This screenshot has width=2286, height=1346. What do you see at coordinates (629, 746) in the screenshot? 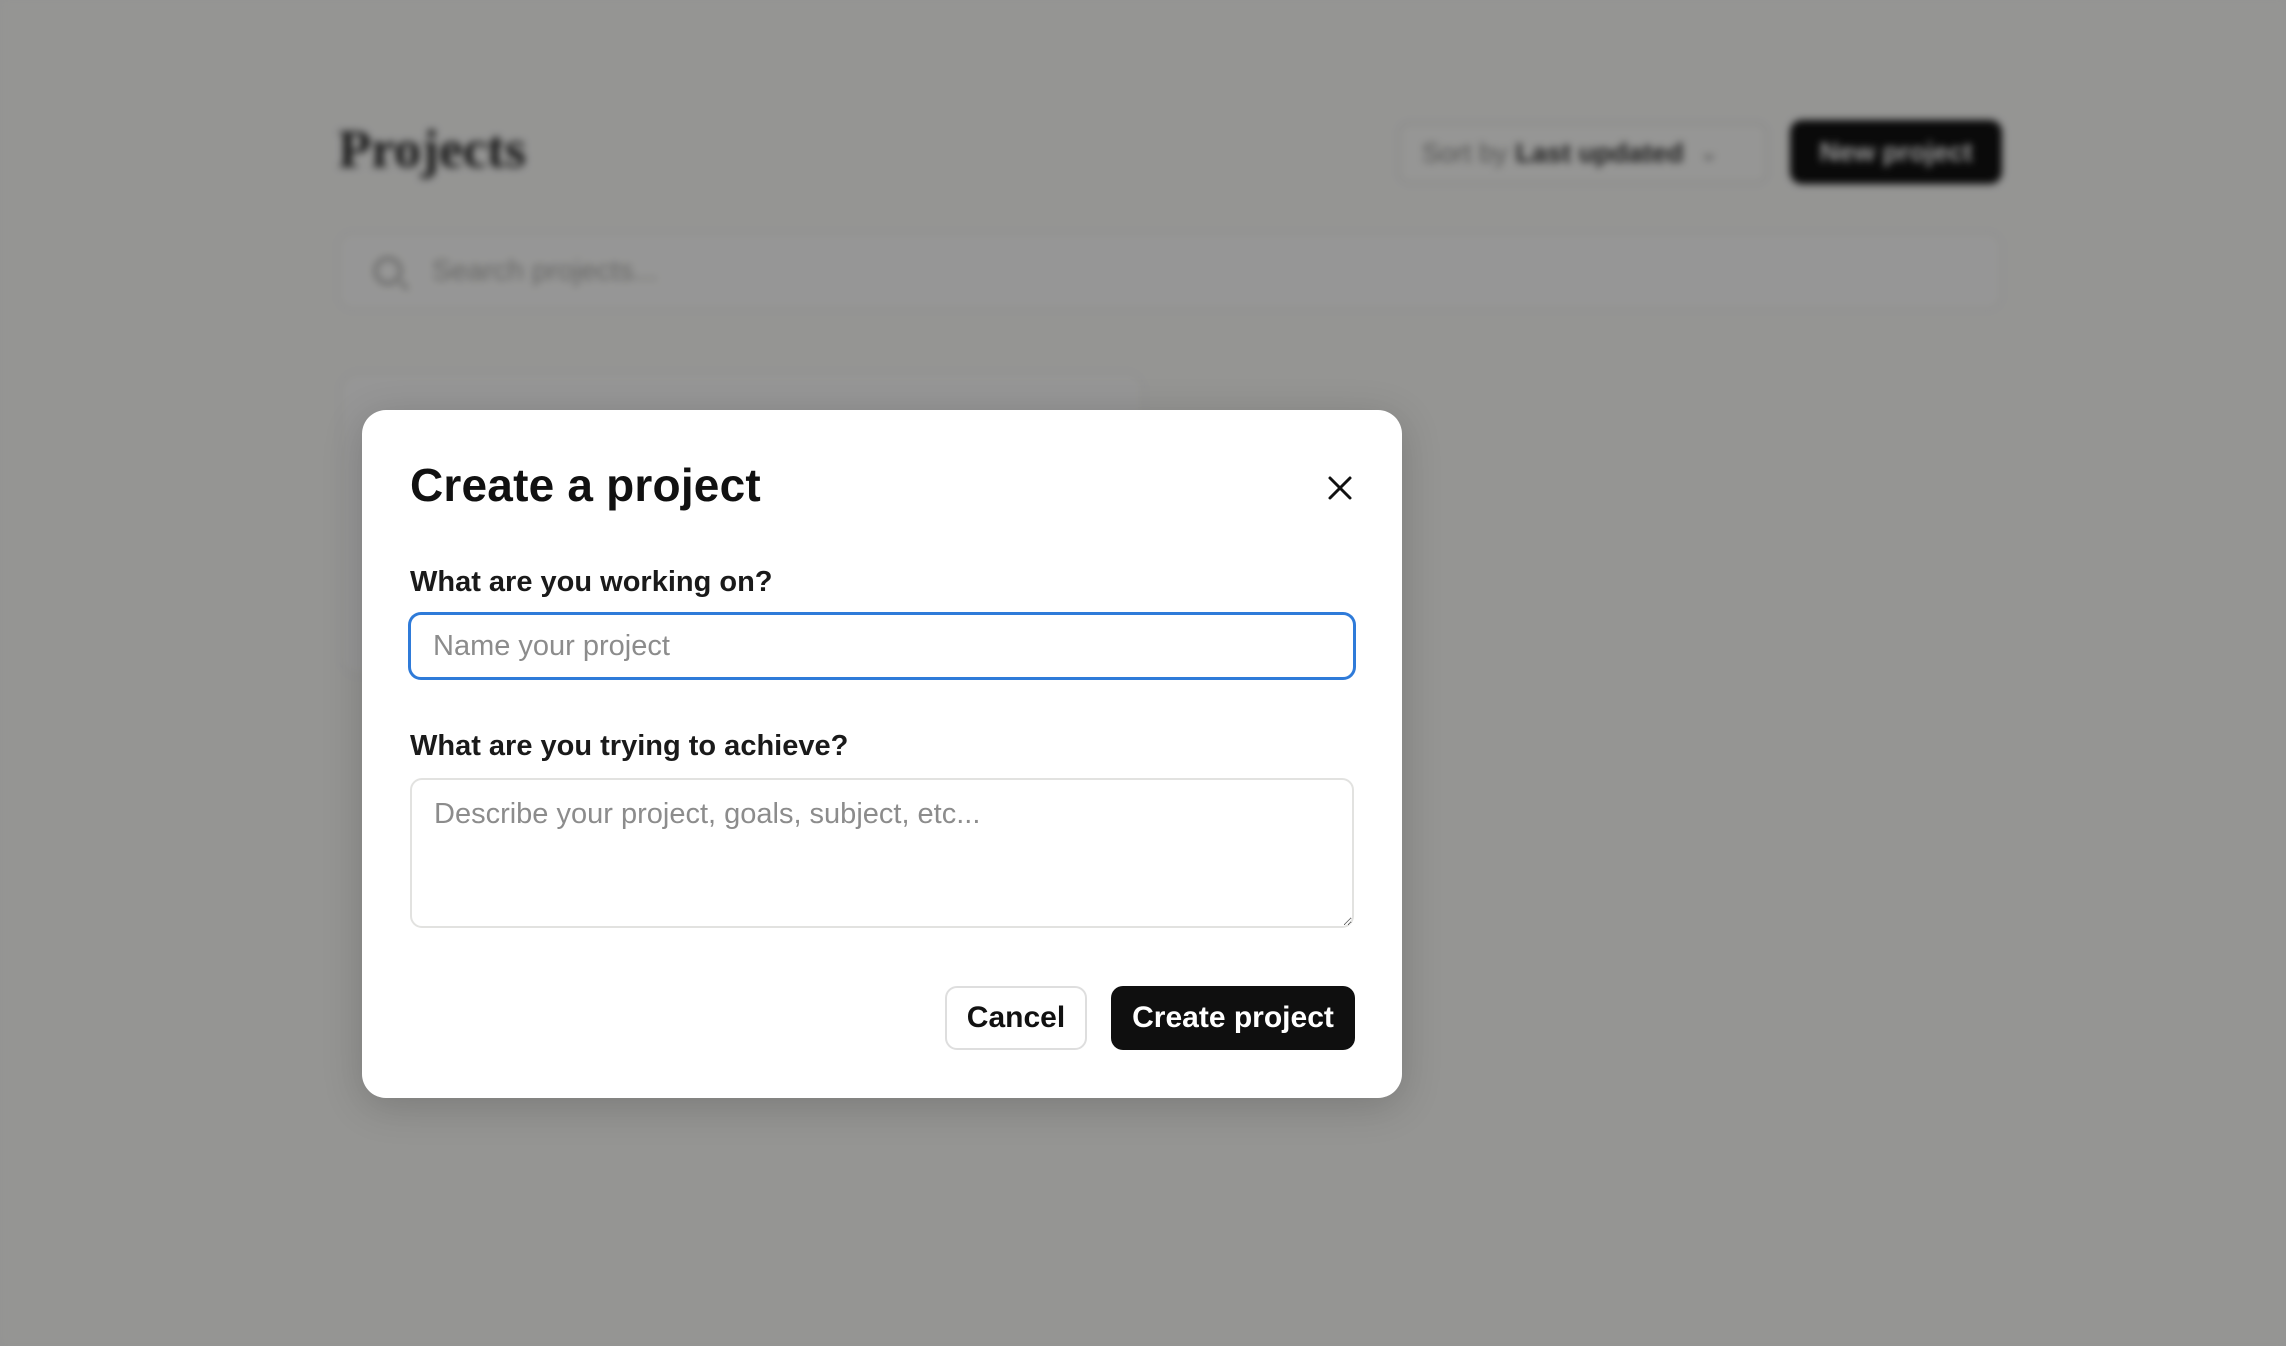
I see `project-description-label: What are you trying to achieve?` at bounding box center [629, 746].